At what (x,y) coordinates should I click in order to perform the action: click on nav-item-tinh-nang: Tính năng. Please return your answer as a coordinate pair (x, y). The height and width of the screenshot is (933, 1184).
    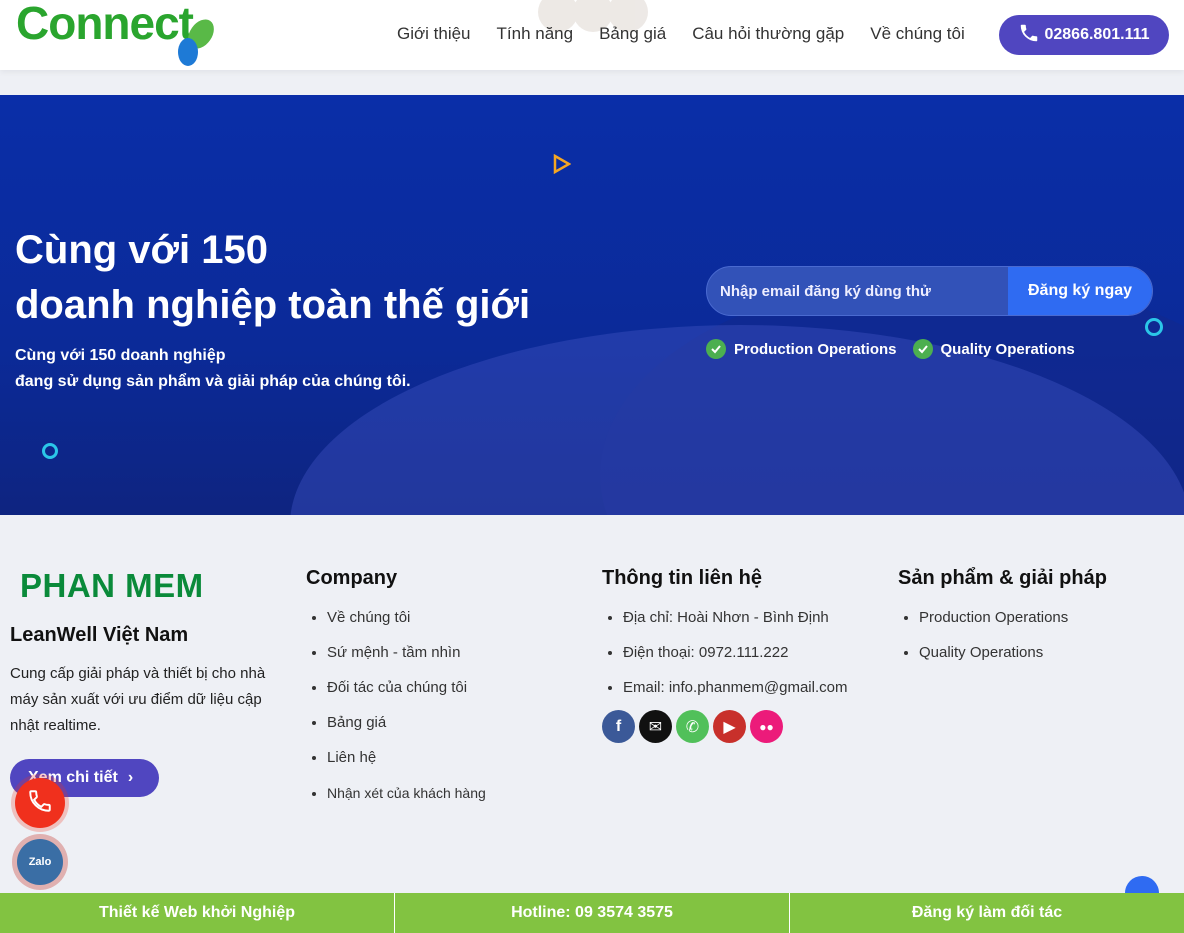
    Looking at the image, I should click on (535, 34).